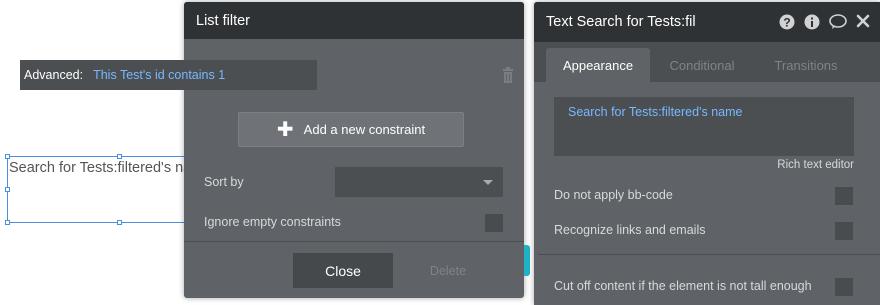  Describe the element at coordinates (54, 75) in the screenshot. I see `constraint-type-label: Advanced:` at that location.